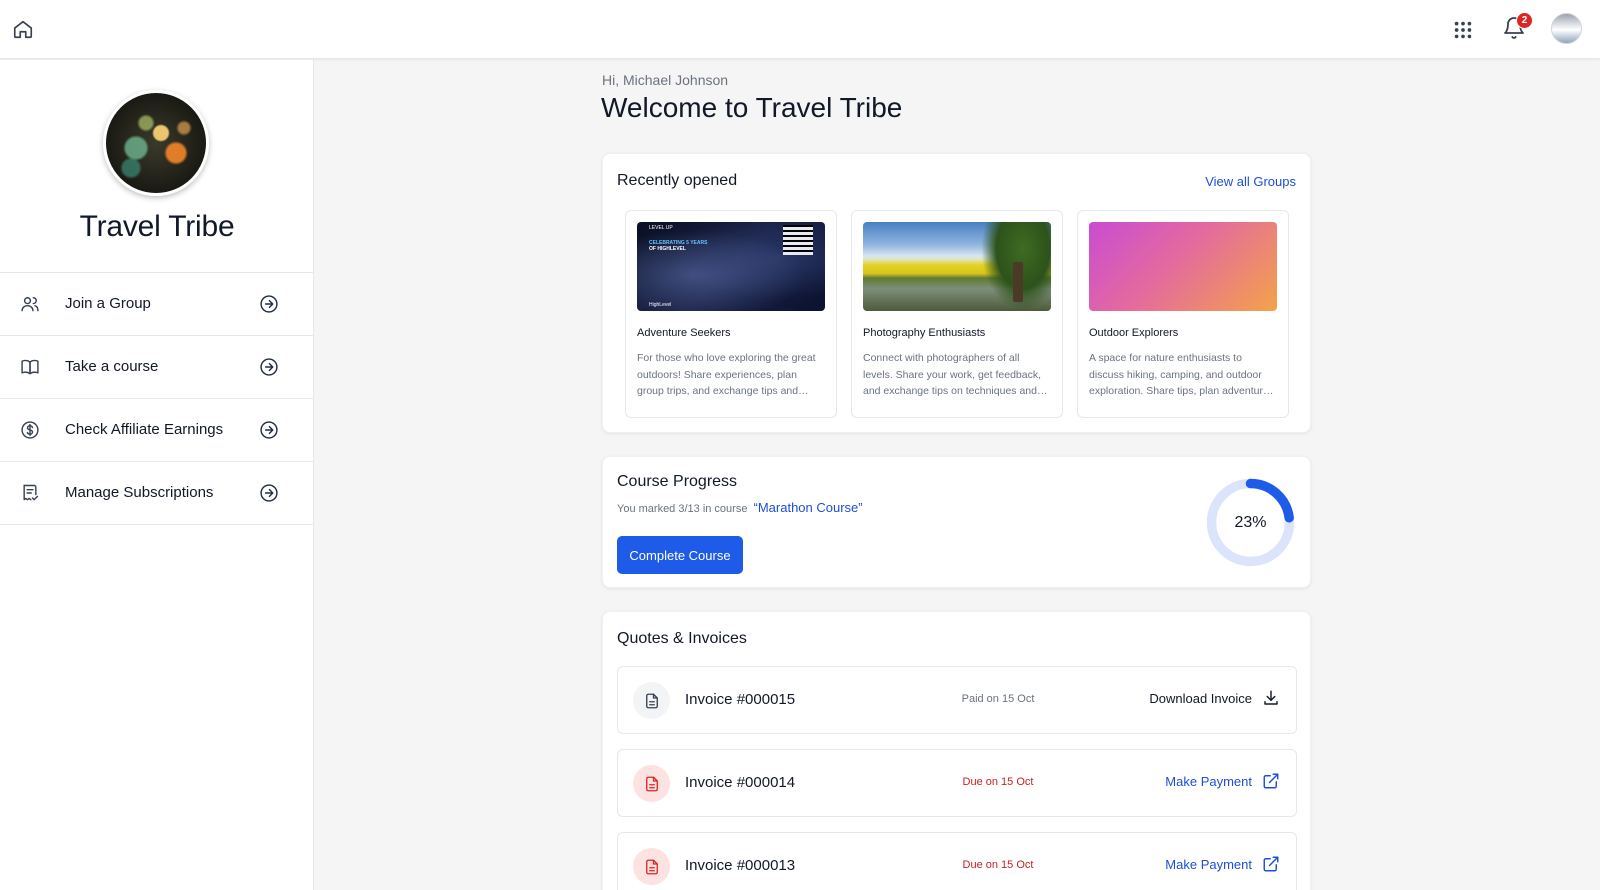  Describe the element at coordinates (30, 430) in the screenshot. I see `dollar-icon` at that location.